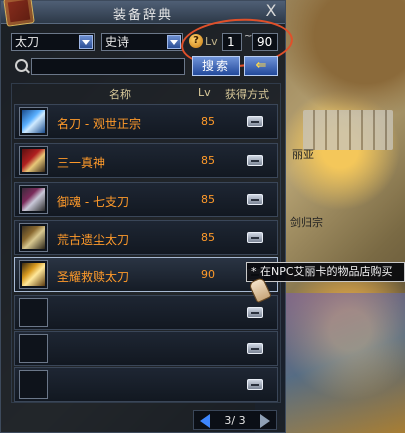 This screenshot has height=433, width=405. Describe the element at coordinates (146, 274) in the screenshot. I see `table-row: 圣耀救赎太刀 90` at that location.